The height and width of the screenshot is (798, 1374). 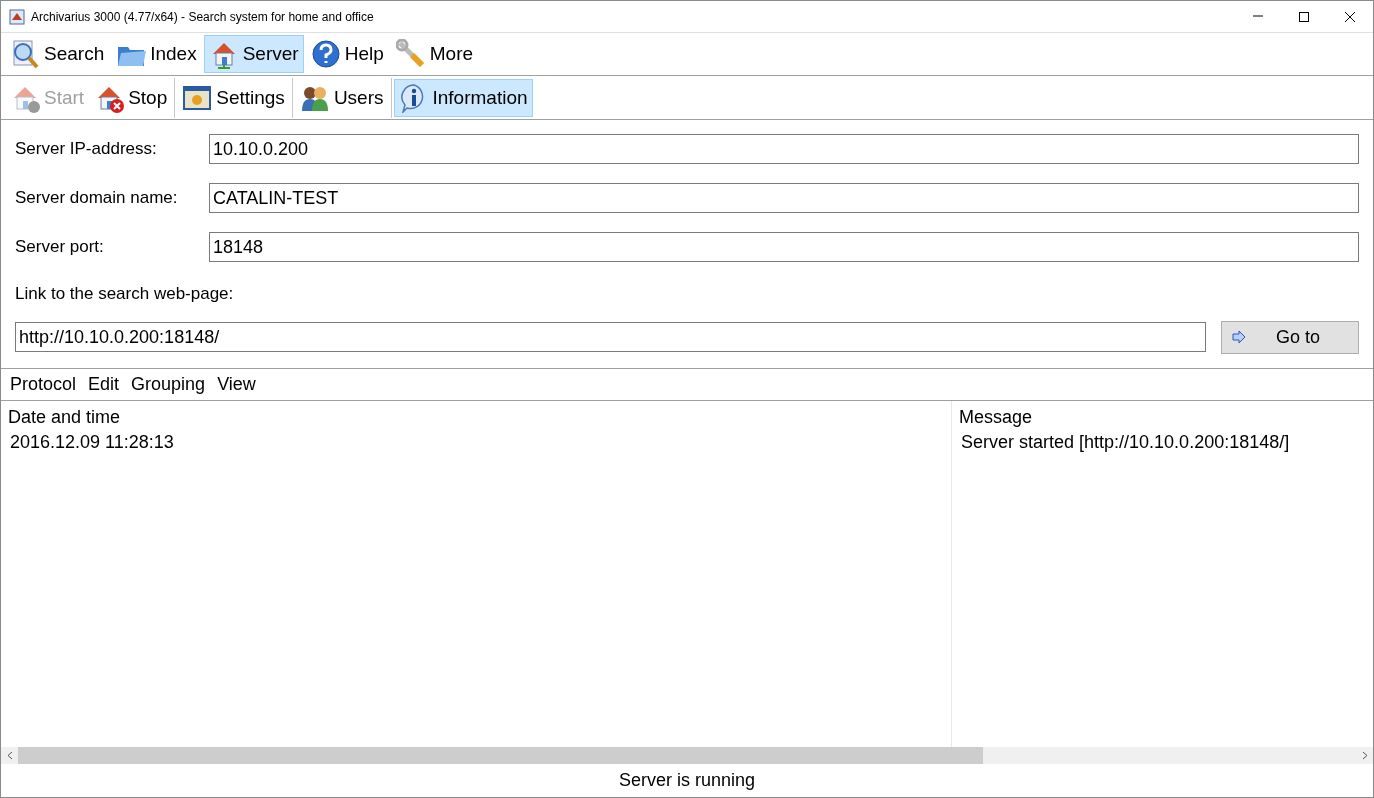 I want to click on wrench-icon, so click(x=410, y=54).